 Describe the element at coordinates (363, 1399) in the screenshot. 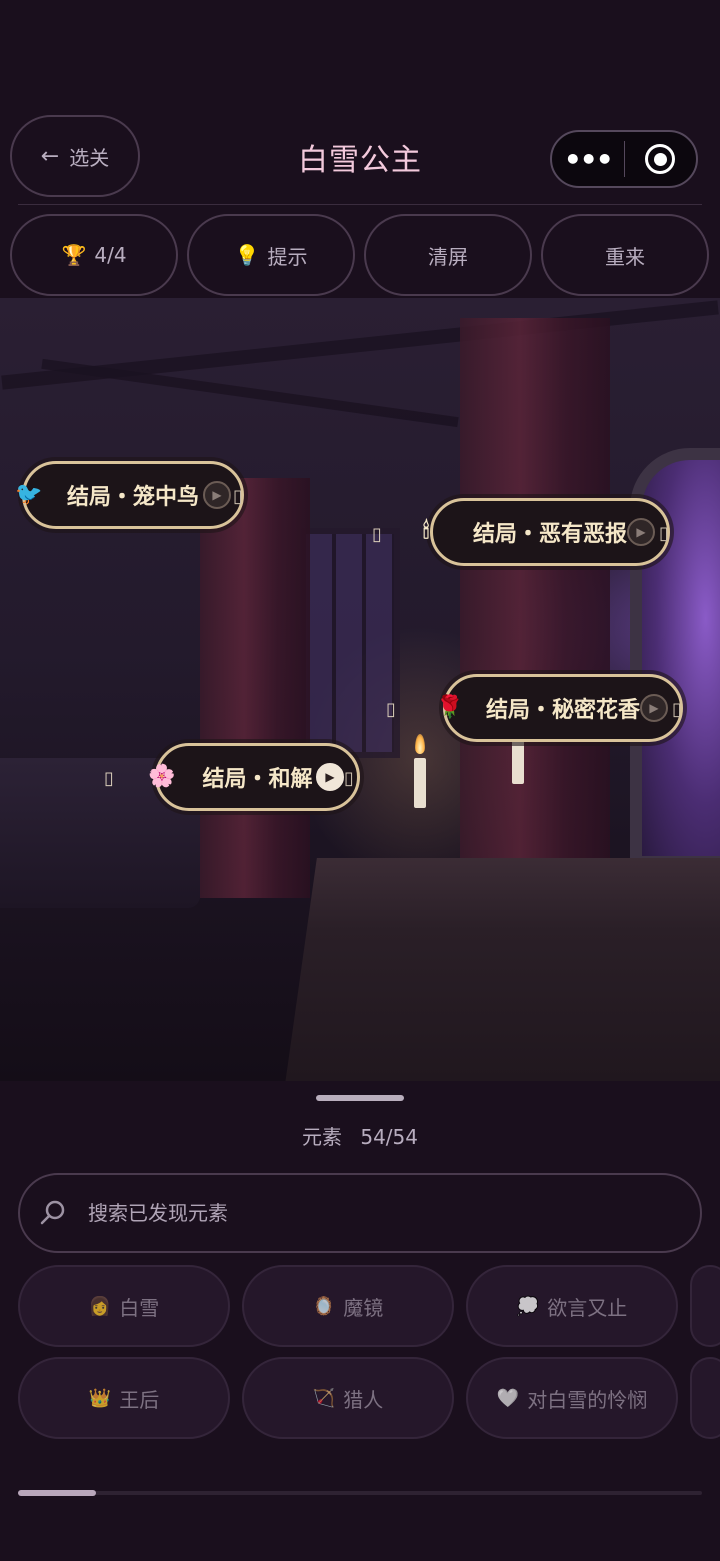

I see `chip-label: 猎人` at that location.